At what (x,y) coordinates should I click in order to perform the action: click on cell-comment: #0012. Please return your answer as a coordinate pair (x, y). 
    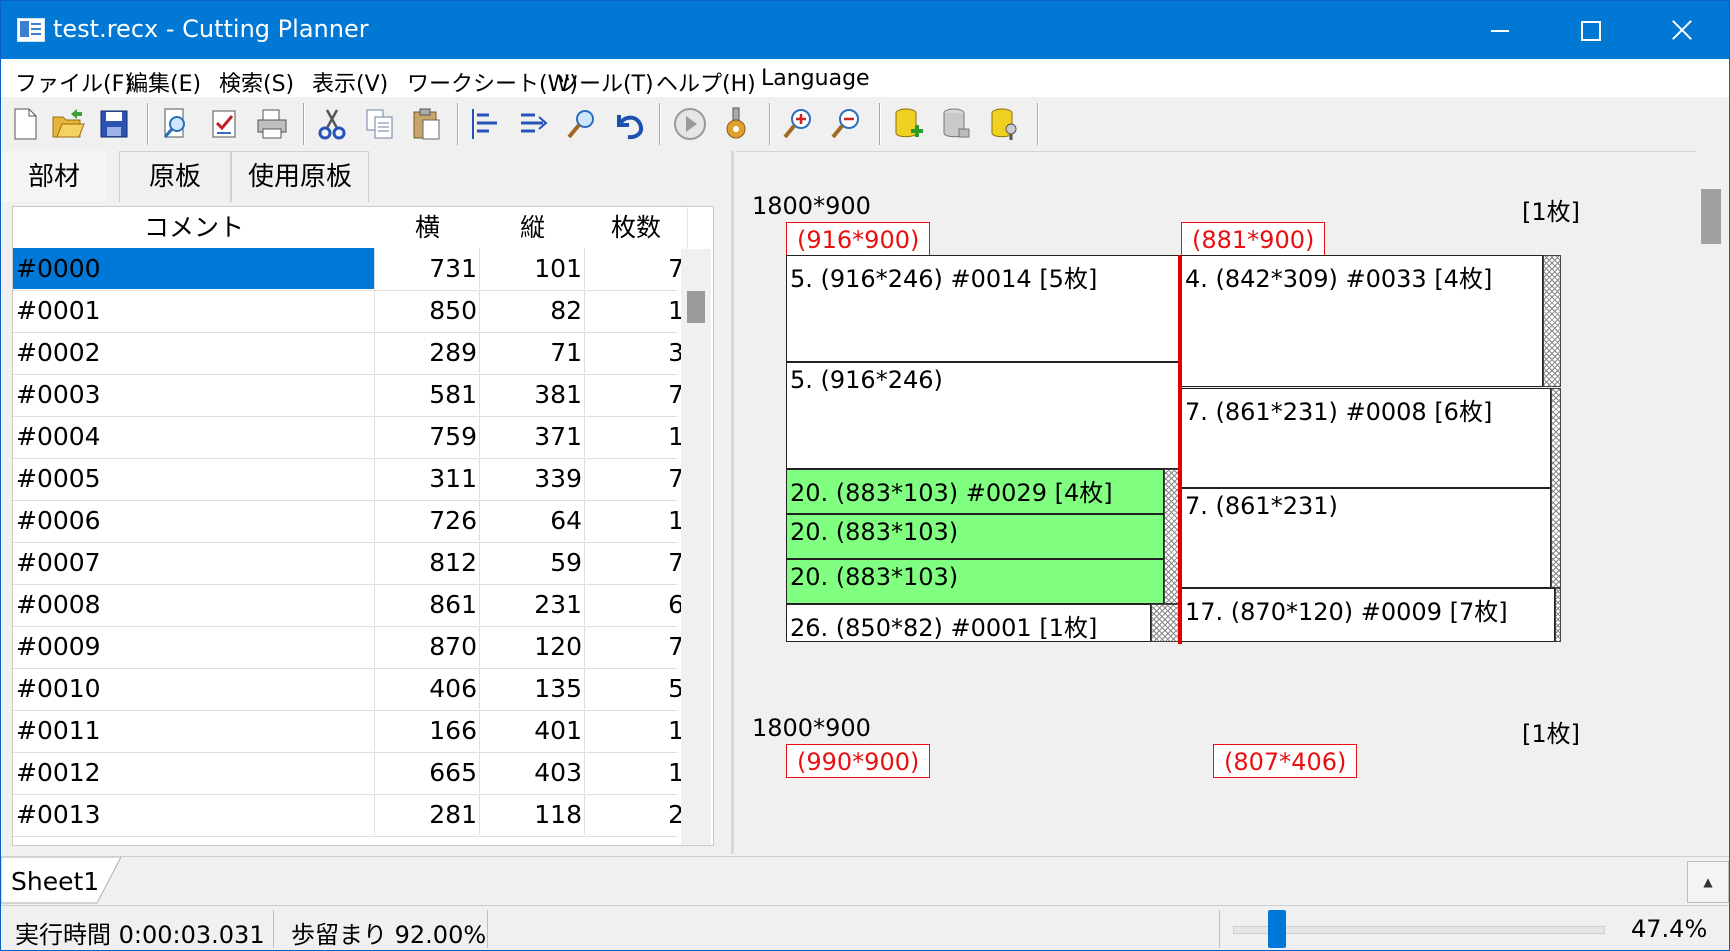
    Looking at the image, I should click on (194, 772).